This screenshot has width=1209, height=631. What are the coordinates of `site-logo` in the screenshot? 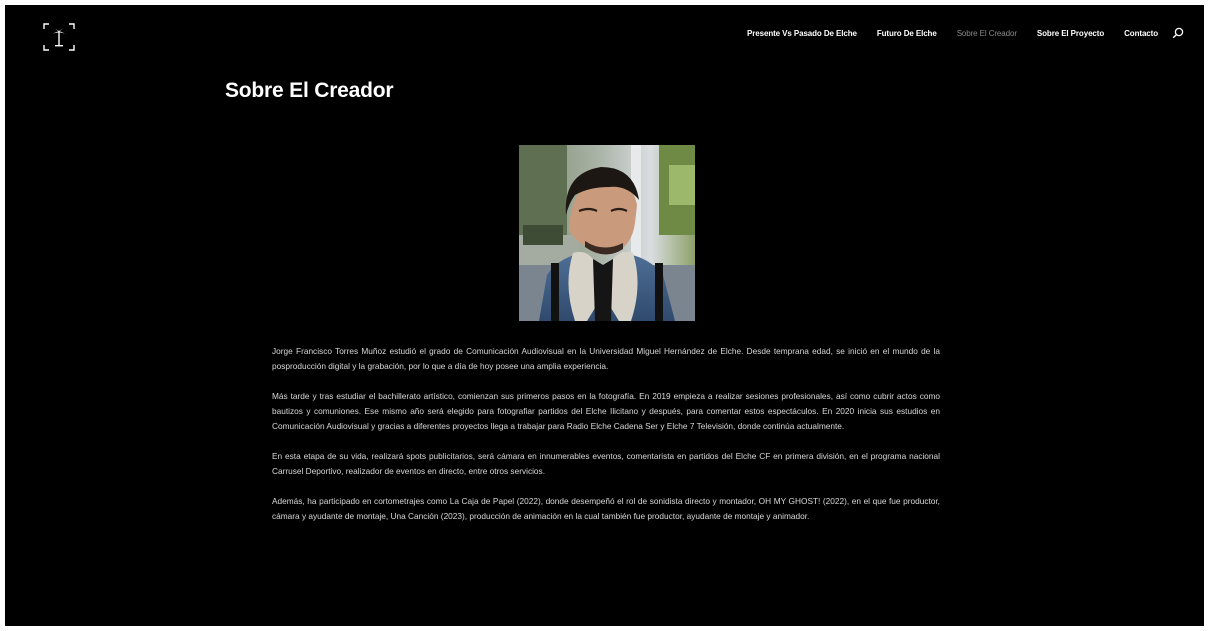 It's located at (59, 37).